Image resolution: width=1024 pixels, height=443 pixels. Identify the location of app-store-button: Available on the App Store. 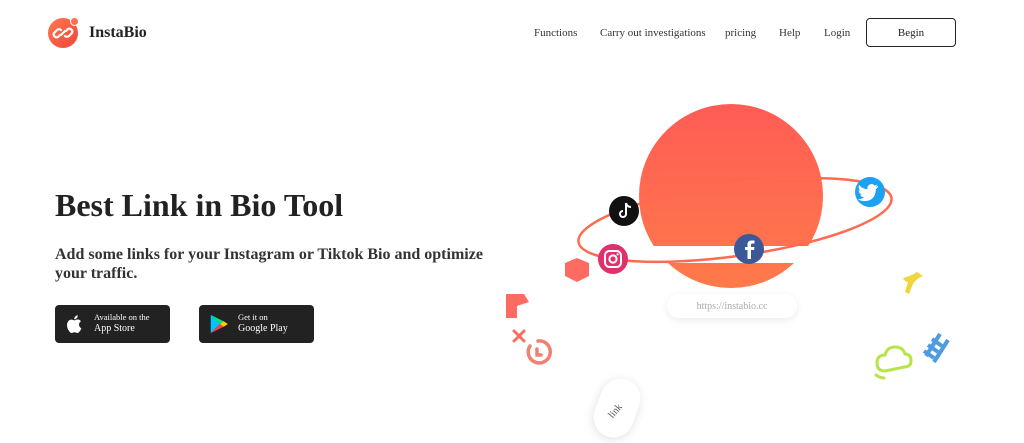
(112, 324).